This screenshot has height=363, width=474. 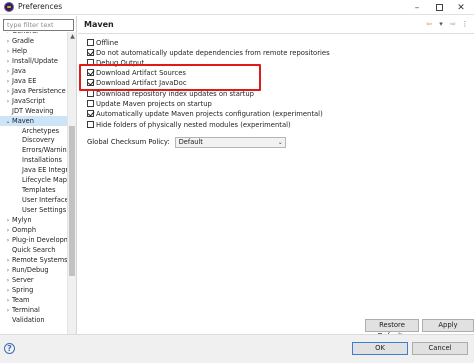 What do you see at coordinates (33, 200) in the screenshot?
I see `tree-item: User Interface` at bounding box center [33, 200].